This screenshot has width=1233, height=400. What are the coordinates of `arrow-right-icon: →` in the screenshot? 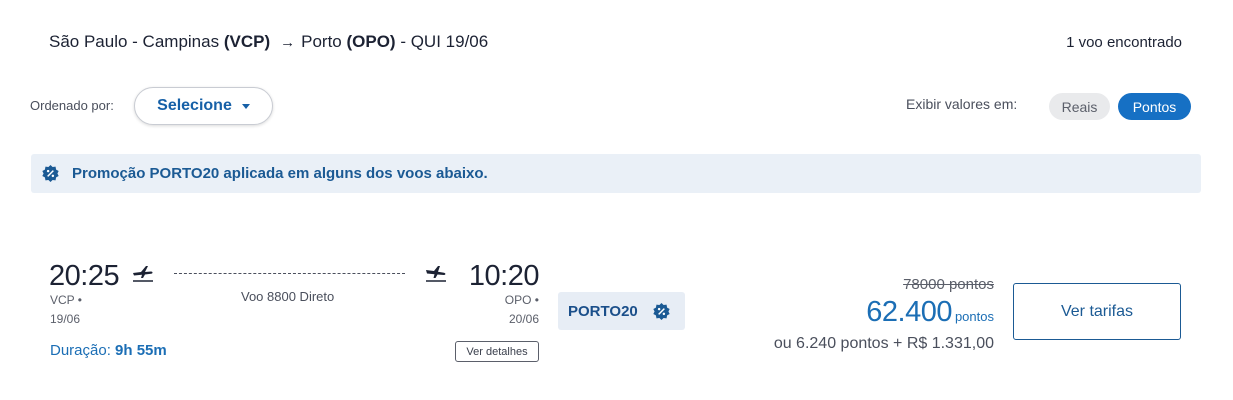 It's located at (288, 42).